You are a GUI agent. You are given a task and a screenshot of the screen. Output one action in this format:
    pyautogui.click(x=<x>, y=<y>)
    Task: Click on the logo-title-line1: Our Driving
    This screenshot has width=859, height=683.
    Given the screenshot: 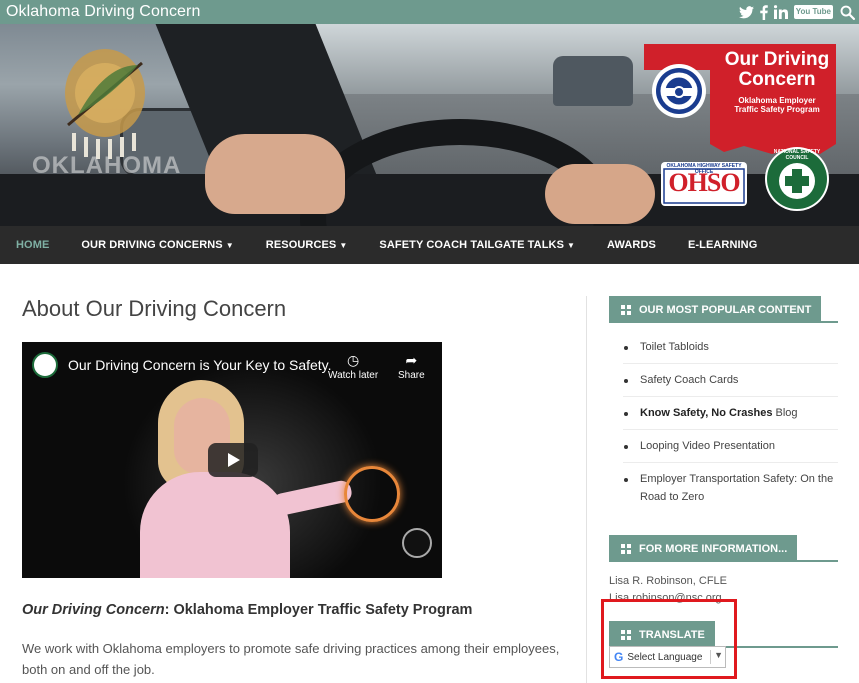 What is the action you would take?
    pyautogui.click(x=777, y=59)
    